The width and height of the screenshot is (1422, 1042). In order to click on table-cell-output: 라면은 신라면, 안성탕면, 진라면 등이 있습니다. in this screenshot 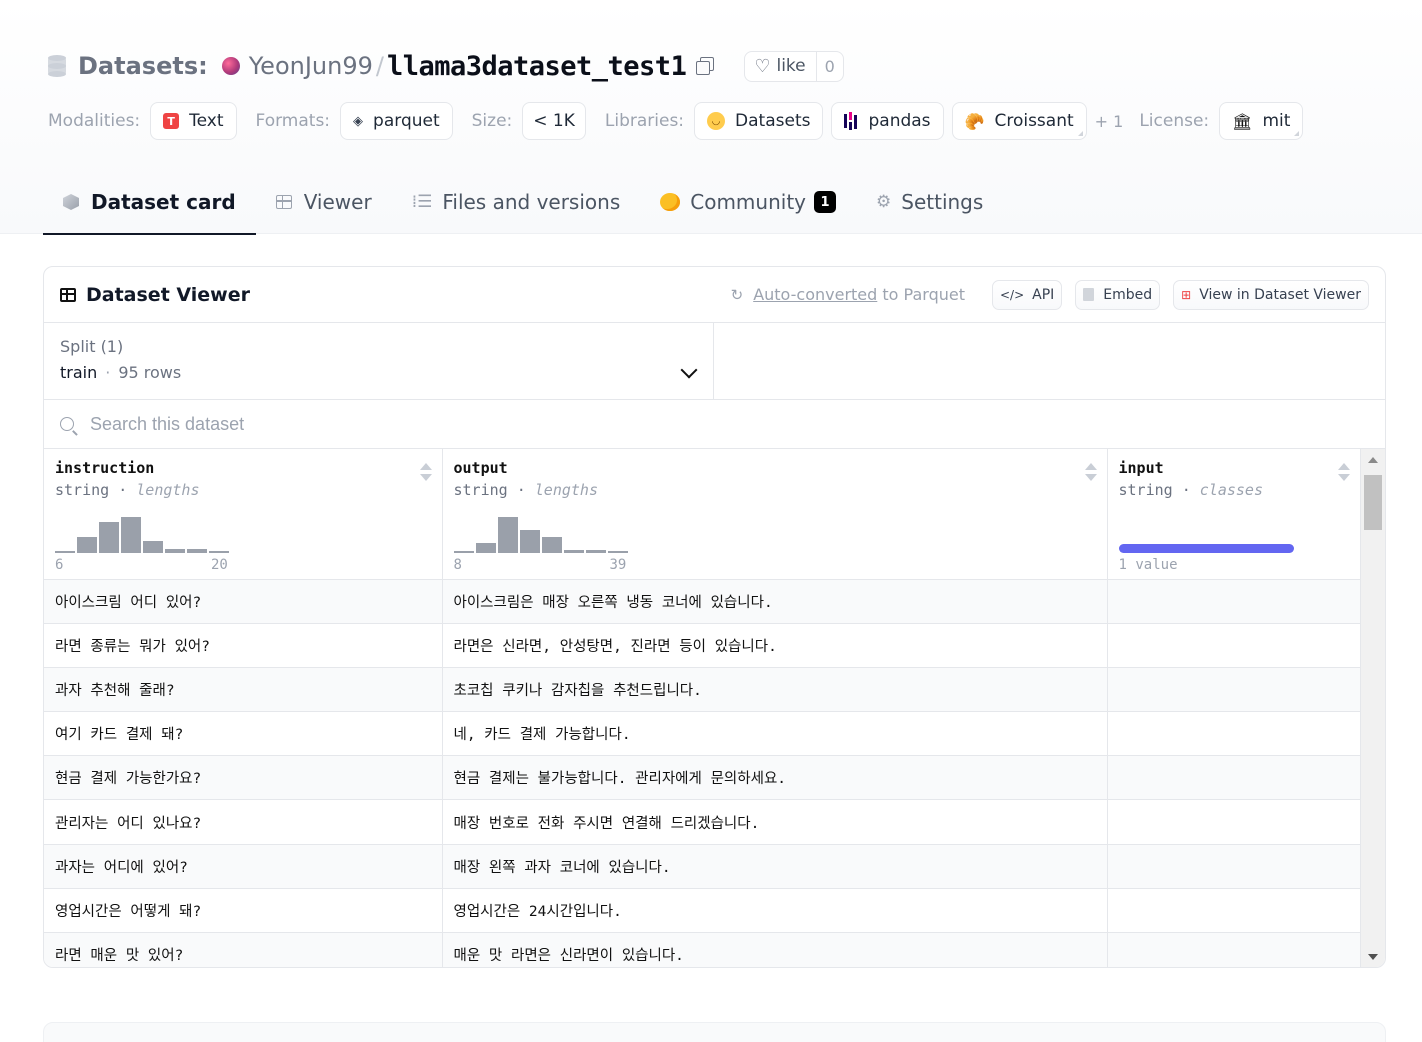, I will do `click(775, 645)`.